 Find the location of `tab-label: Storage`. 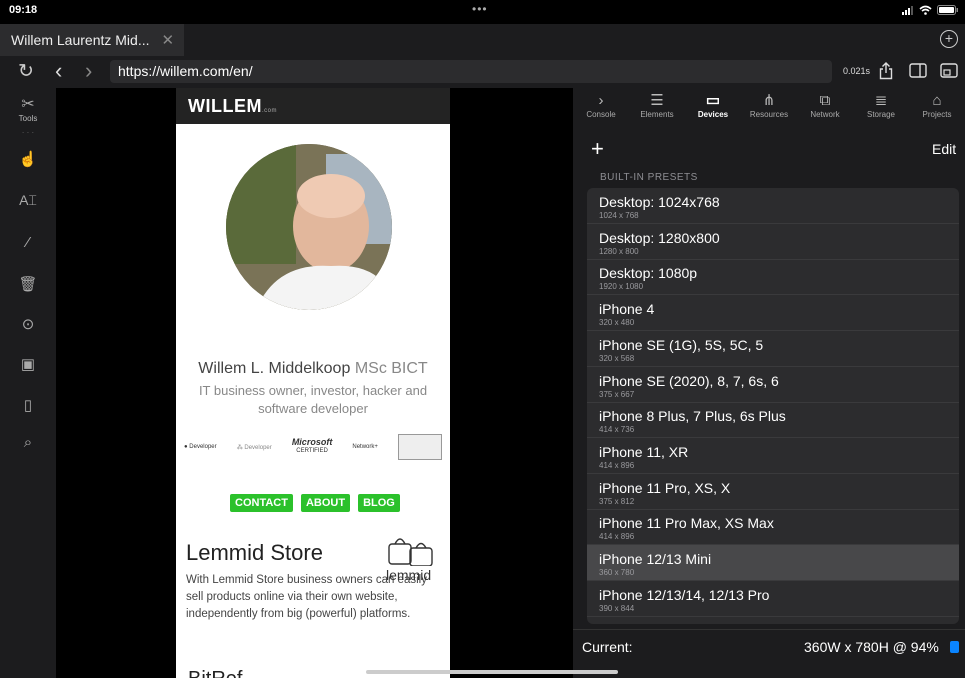

tab-label: Storage is located at coordinates (881, 114).